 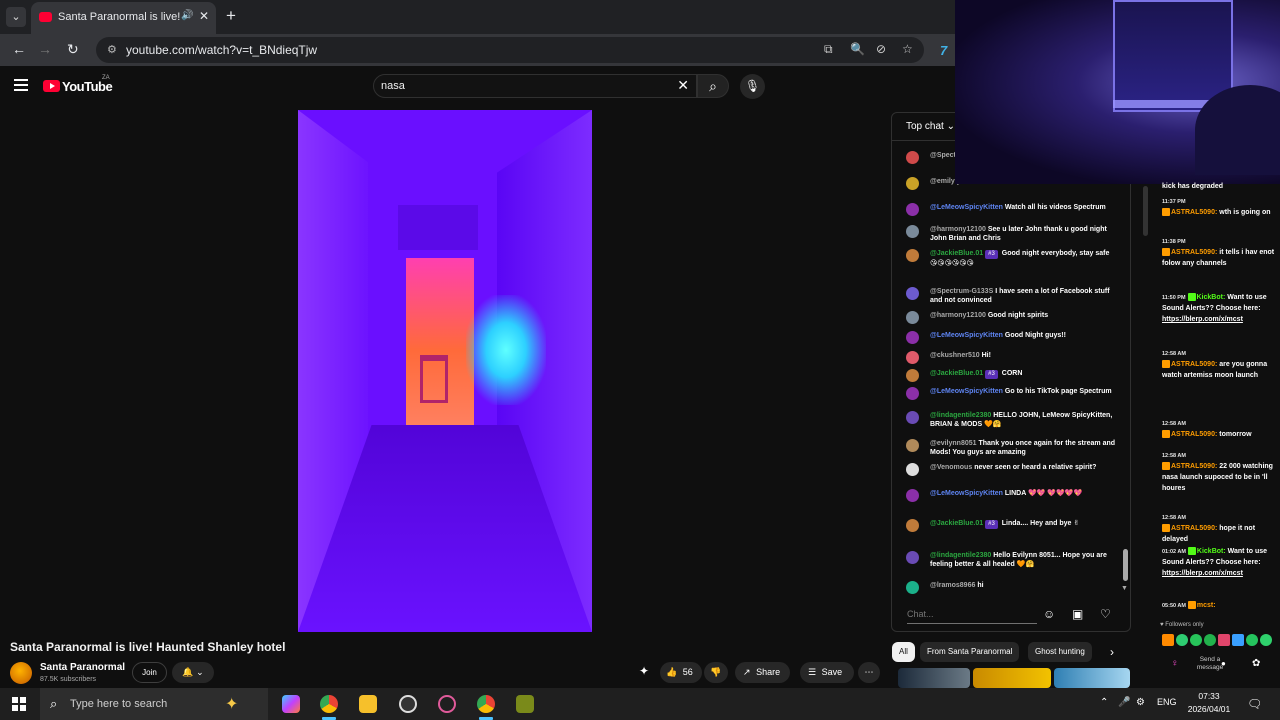 I want to click on youtube-logo-text: YouTube, so click(x=87, y=86).